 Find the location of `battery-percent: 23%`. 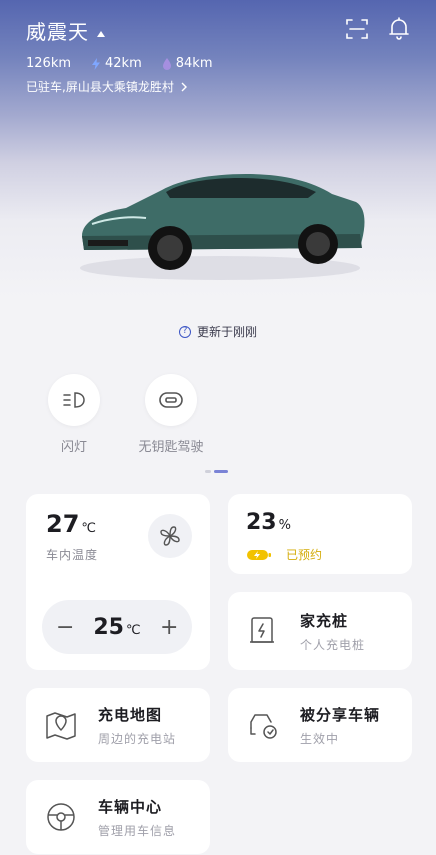

battery-percent: 23% is located at coordinates (268, 522).